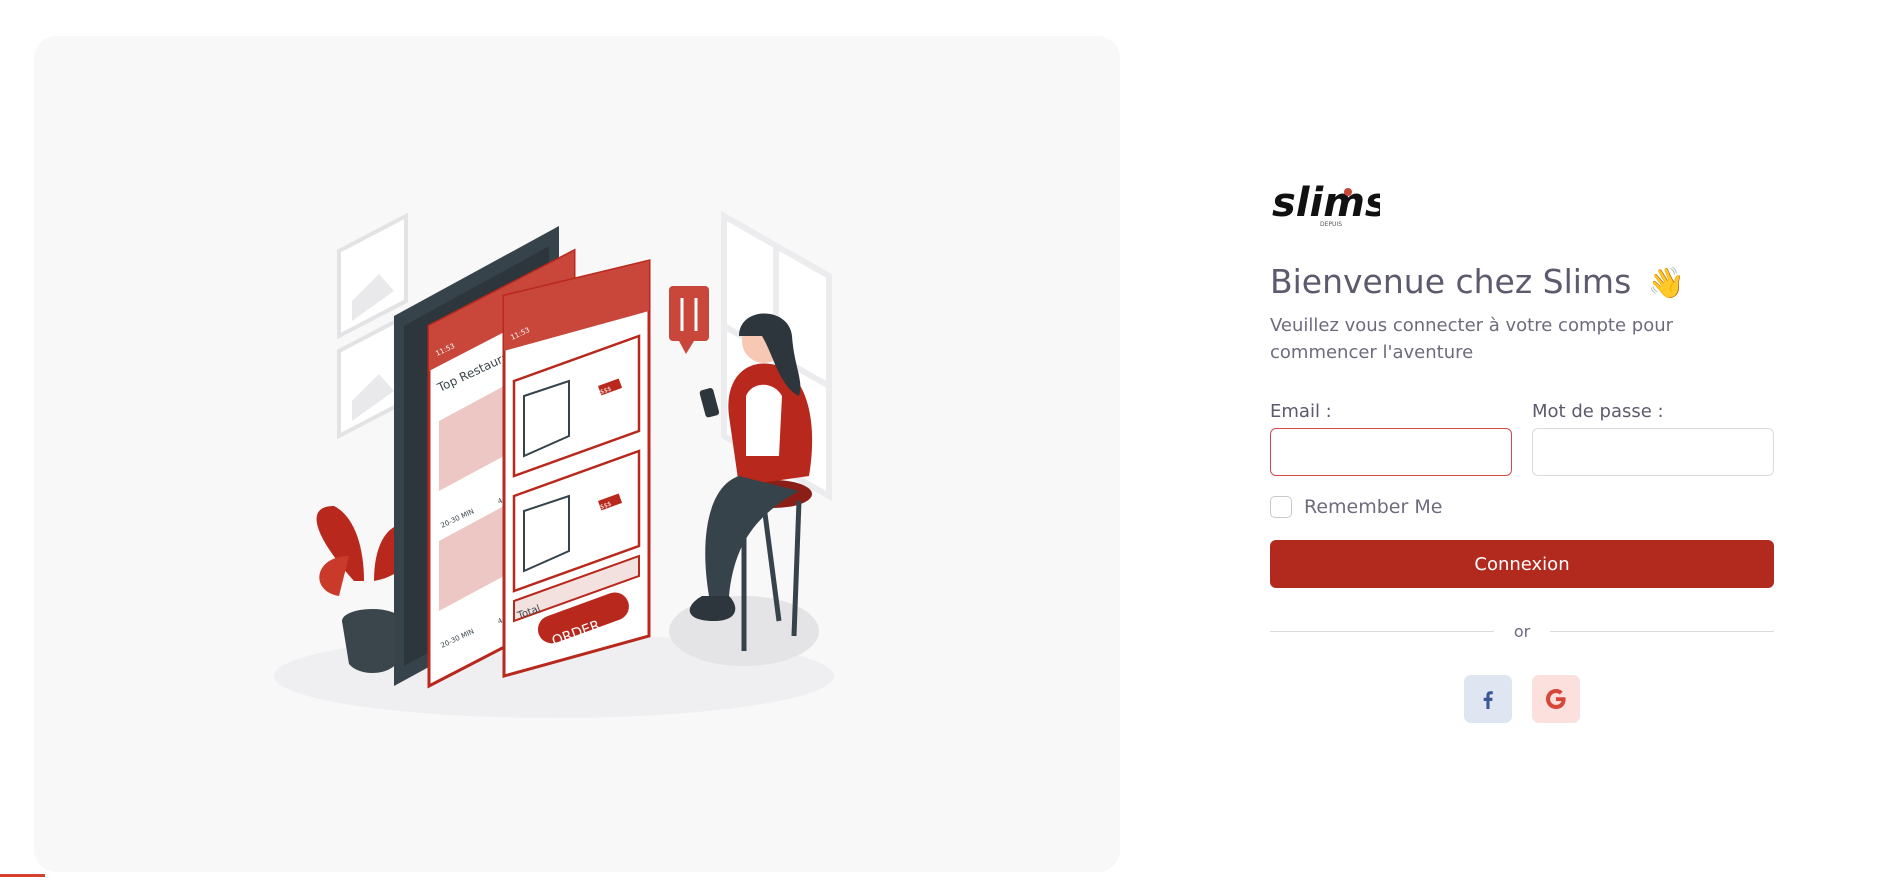  What do you see at coordinates (1522, 564) in the screenshot?
I see `login-button: Connexion` at bounding box center [1522, 564].